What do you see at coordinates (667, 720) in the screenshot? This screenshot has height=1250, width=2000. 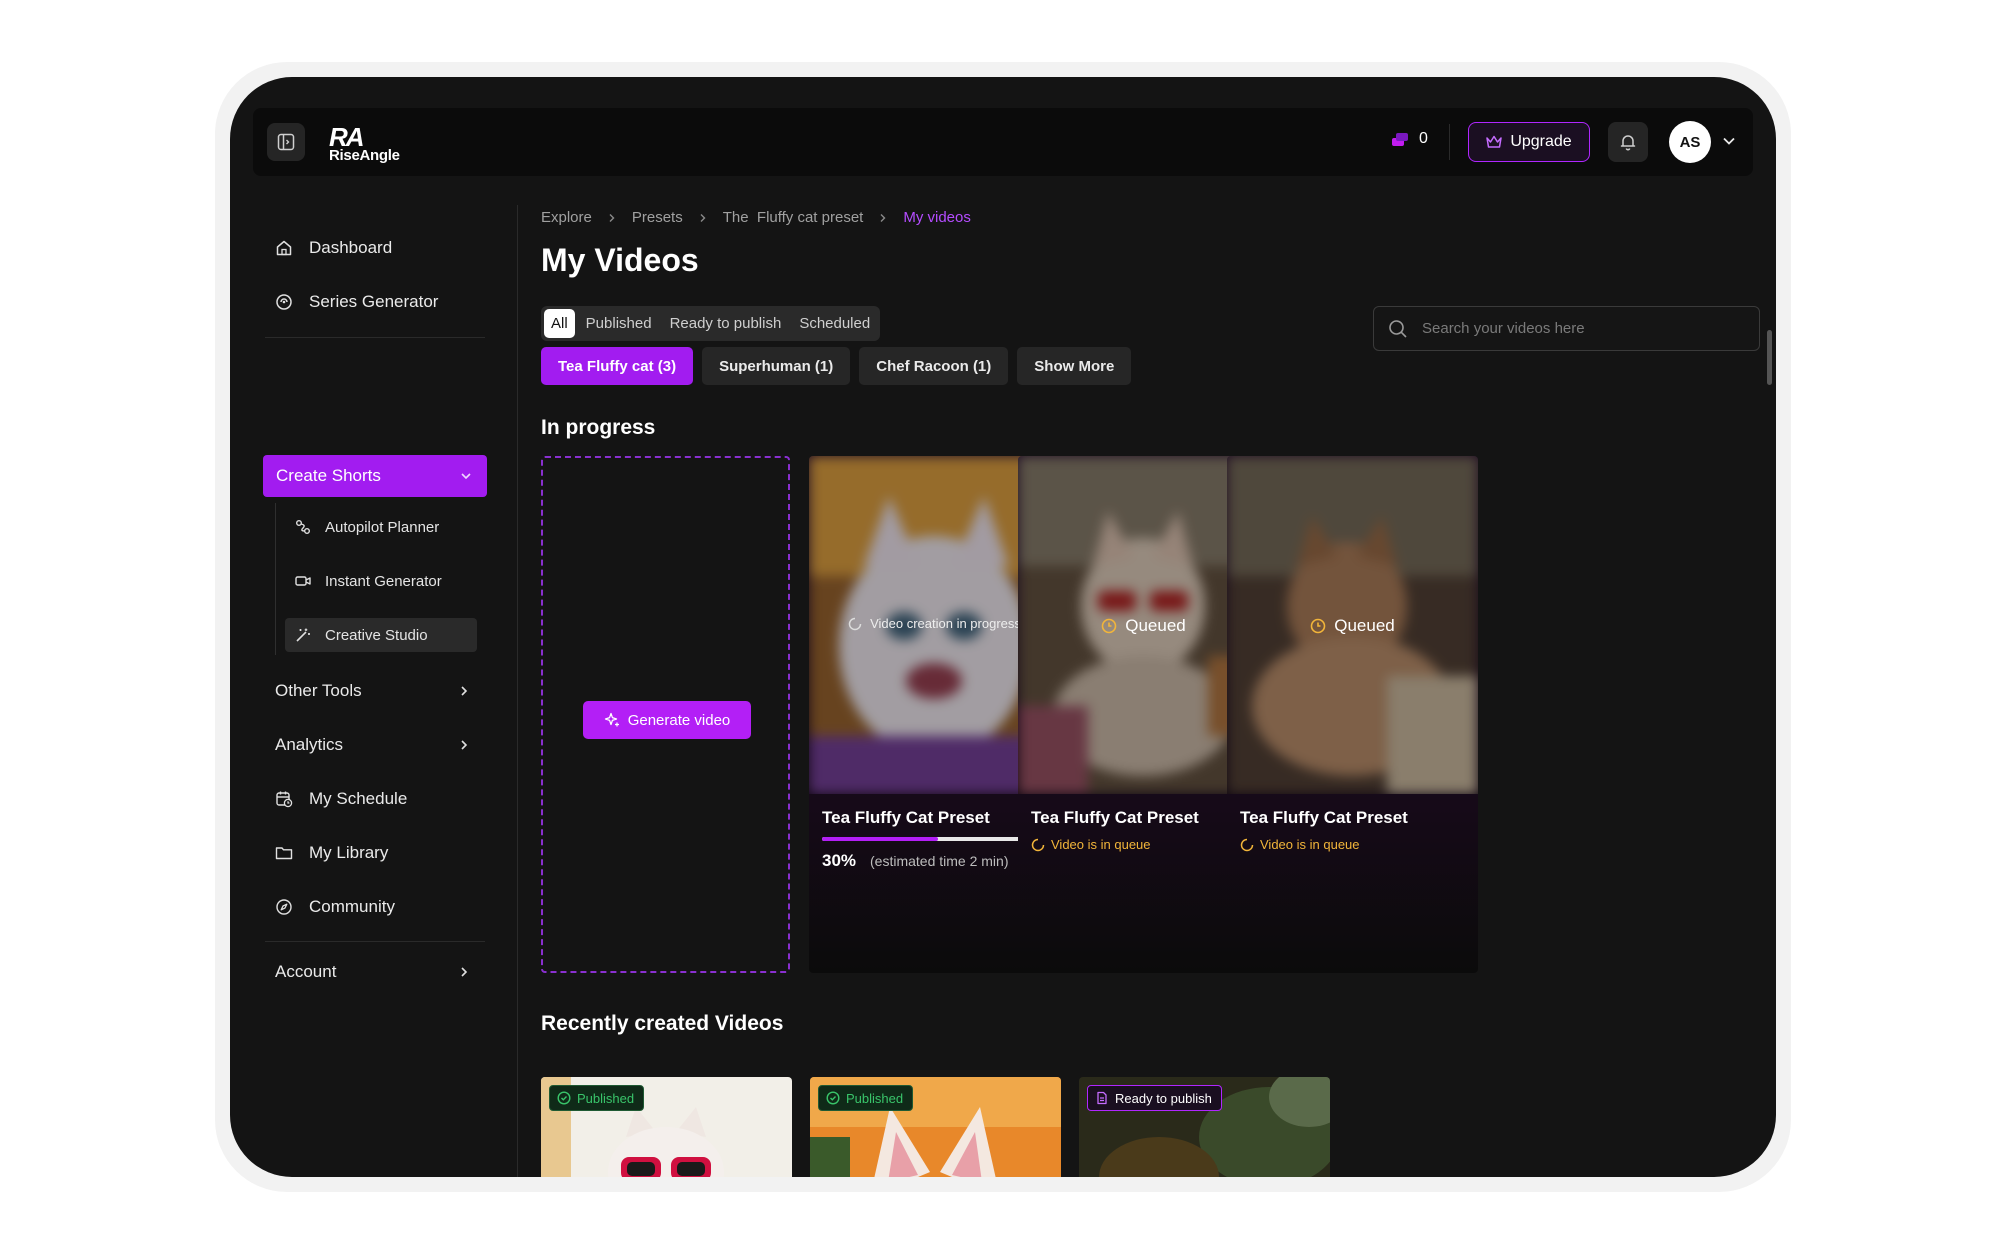 I see `generate-video-button: Generate video` at bounding box center [667, 720].